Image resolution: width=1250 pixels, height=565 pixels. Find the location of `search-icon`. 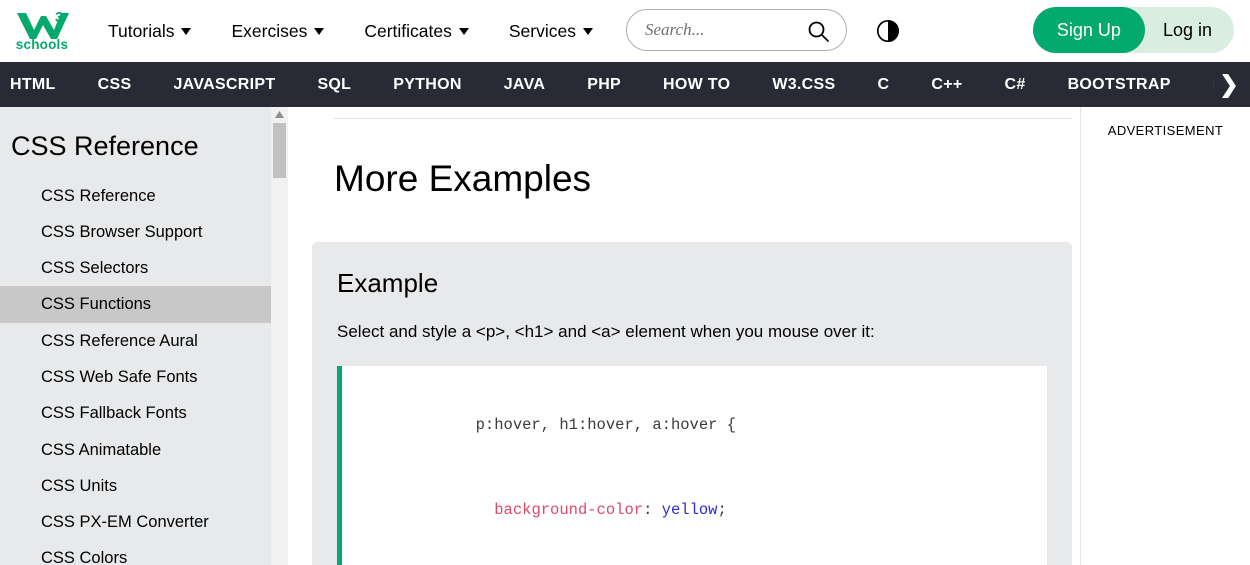

search-icon is located at coordinates (818, 33).